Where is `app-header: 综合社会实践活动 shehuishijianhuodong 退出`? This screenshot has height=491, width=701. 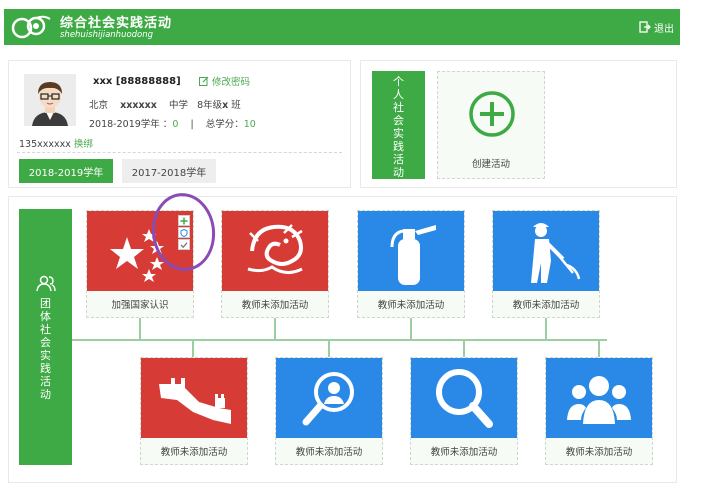
app-header: 综合社会实践活动 shehuishijianhuodong 退出 is located at coordinates (342, 27).